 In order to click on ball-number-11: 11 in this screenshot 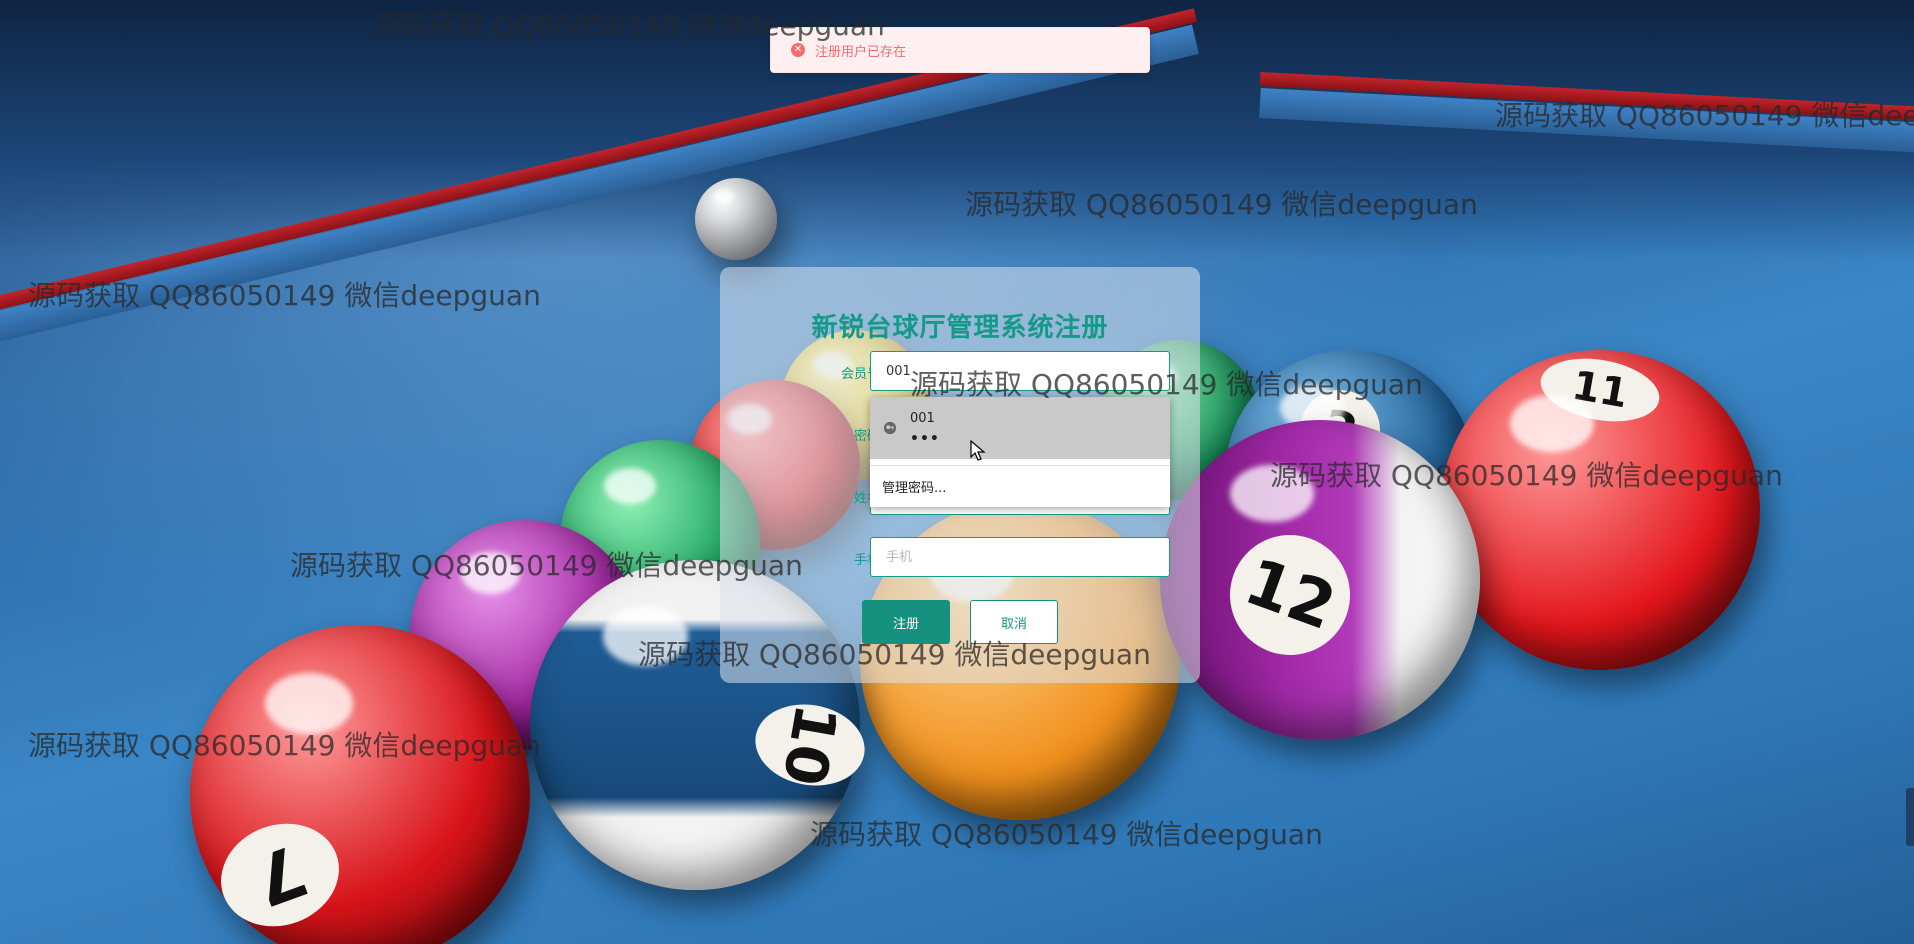, I will do `click(1600, 390)`.